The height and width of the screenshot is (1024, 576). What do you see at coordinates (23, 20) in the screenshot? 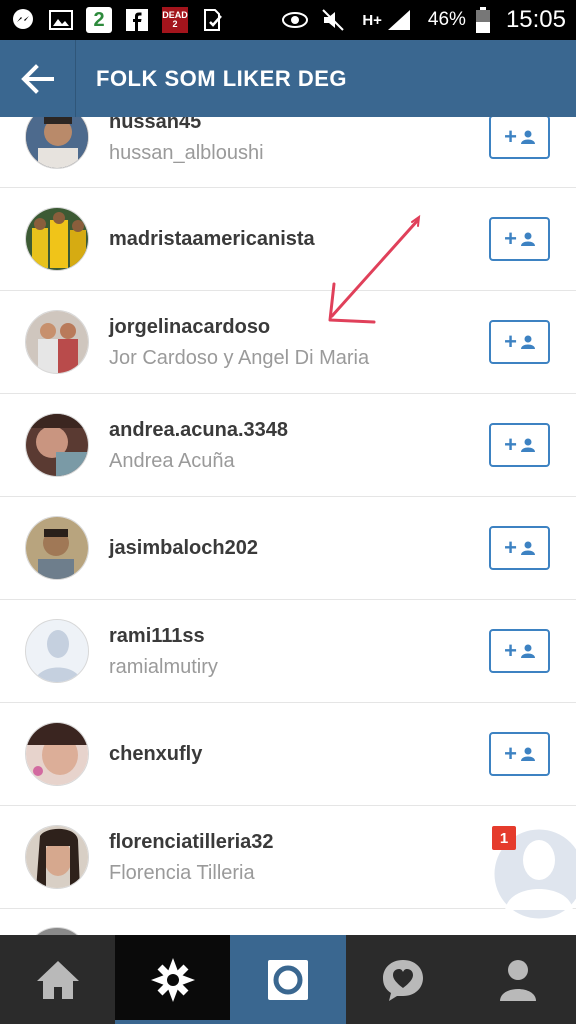
I see `messenger-icon` at bounding box center [23, 20].